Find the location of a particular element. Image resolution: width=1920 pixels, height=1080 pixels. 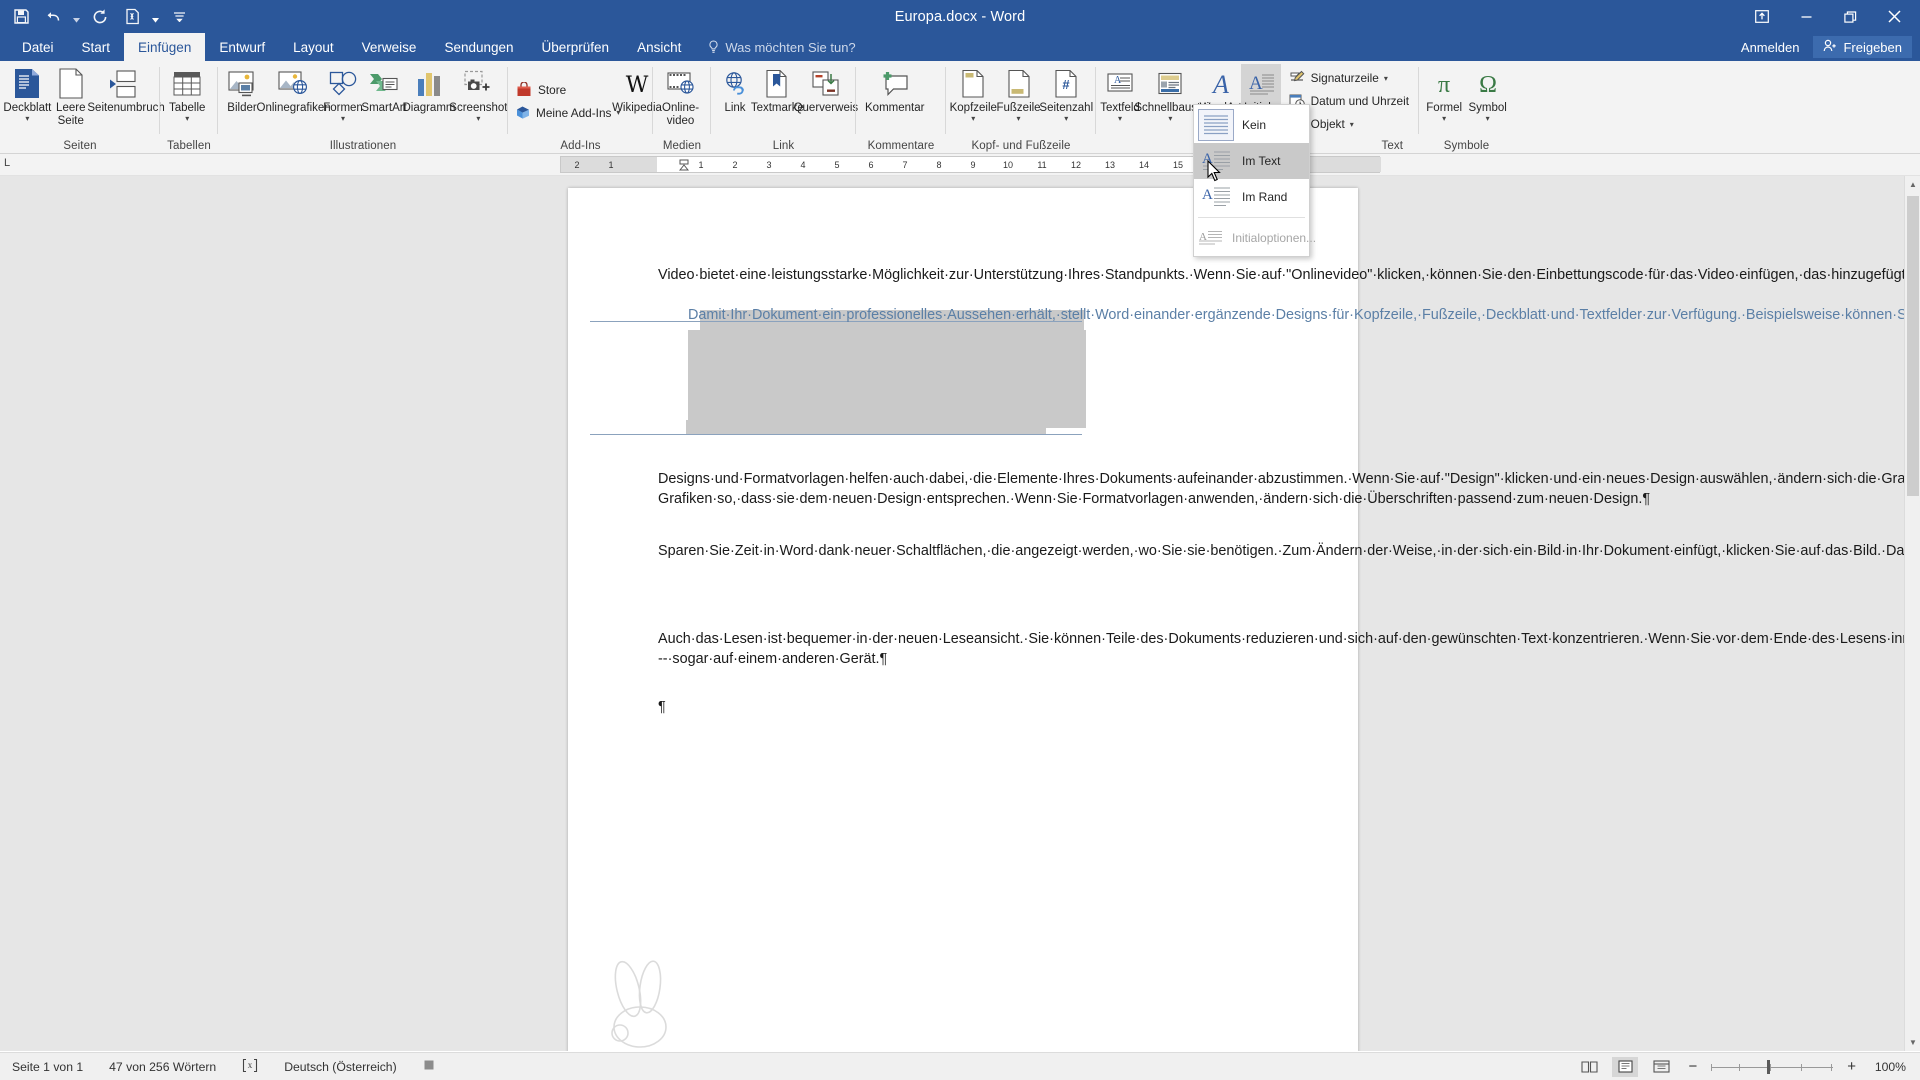

zoom-level-label: 100% is located at coordinates (1888, 1067).